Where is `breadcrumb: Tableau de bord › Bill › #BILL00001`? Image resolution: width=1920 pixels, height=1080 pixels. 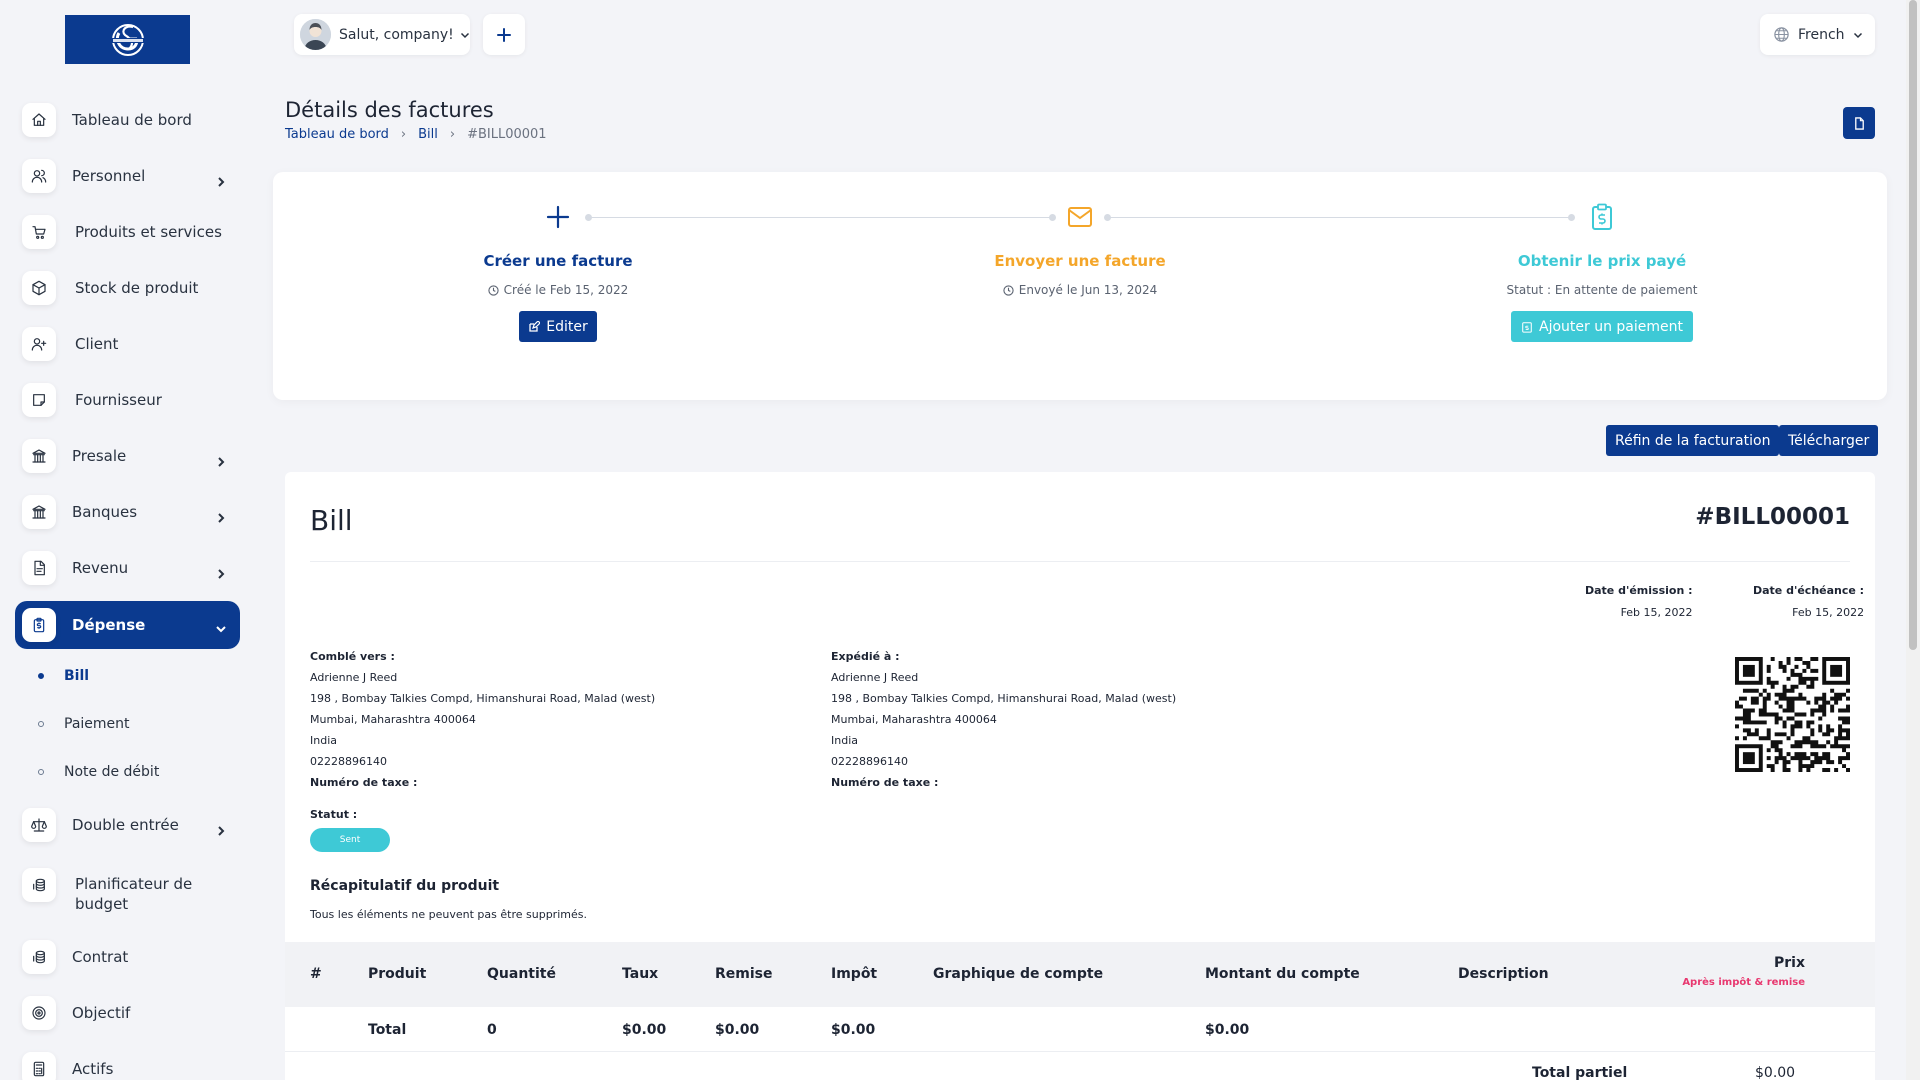
breadcrumb: Tableau de bord › Bill › #BILL00001 is located at coordinates (416, 134).